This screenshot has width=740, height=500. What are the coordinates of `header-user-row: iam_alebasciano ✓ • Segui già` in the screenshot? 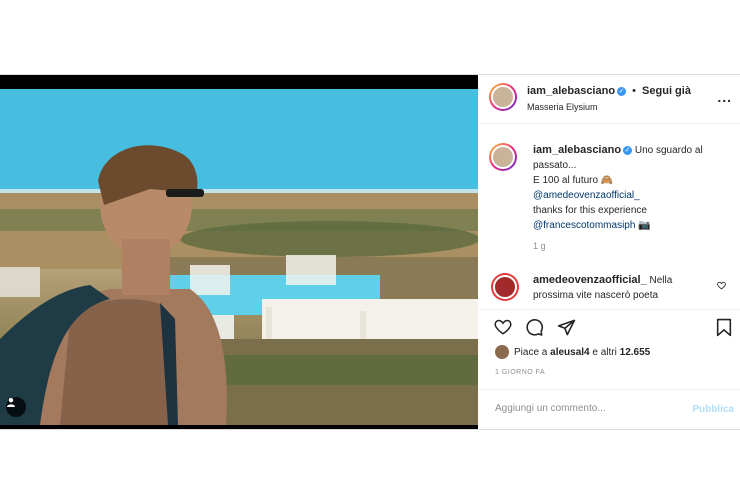 It's located at (609, 91).